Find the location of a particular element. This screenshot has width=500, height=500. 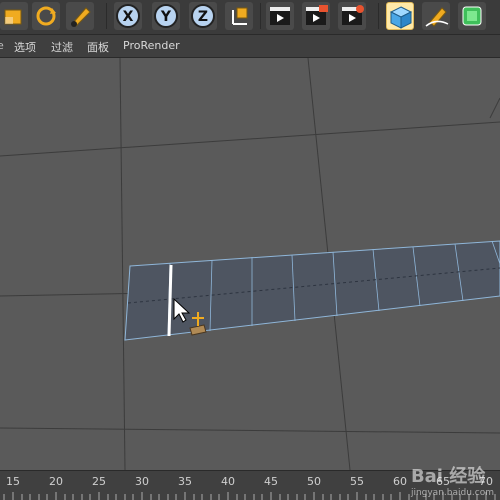

timeline-tick-label: 60 is located at coordinates (400, 481).